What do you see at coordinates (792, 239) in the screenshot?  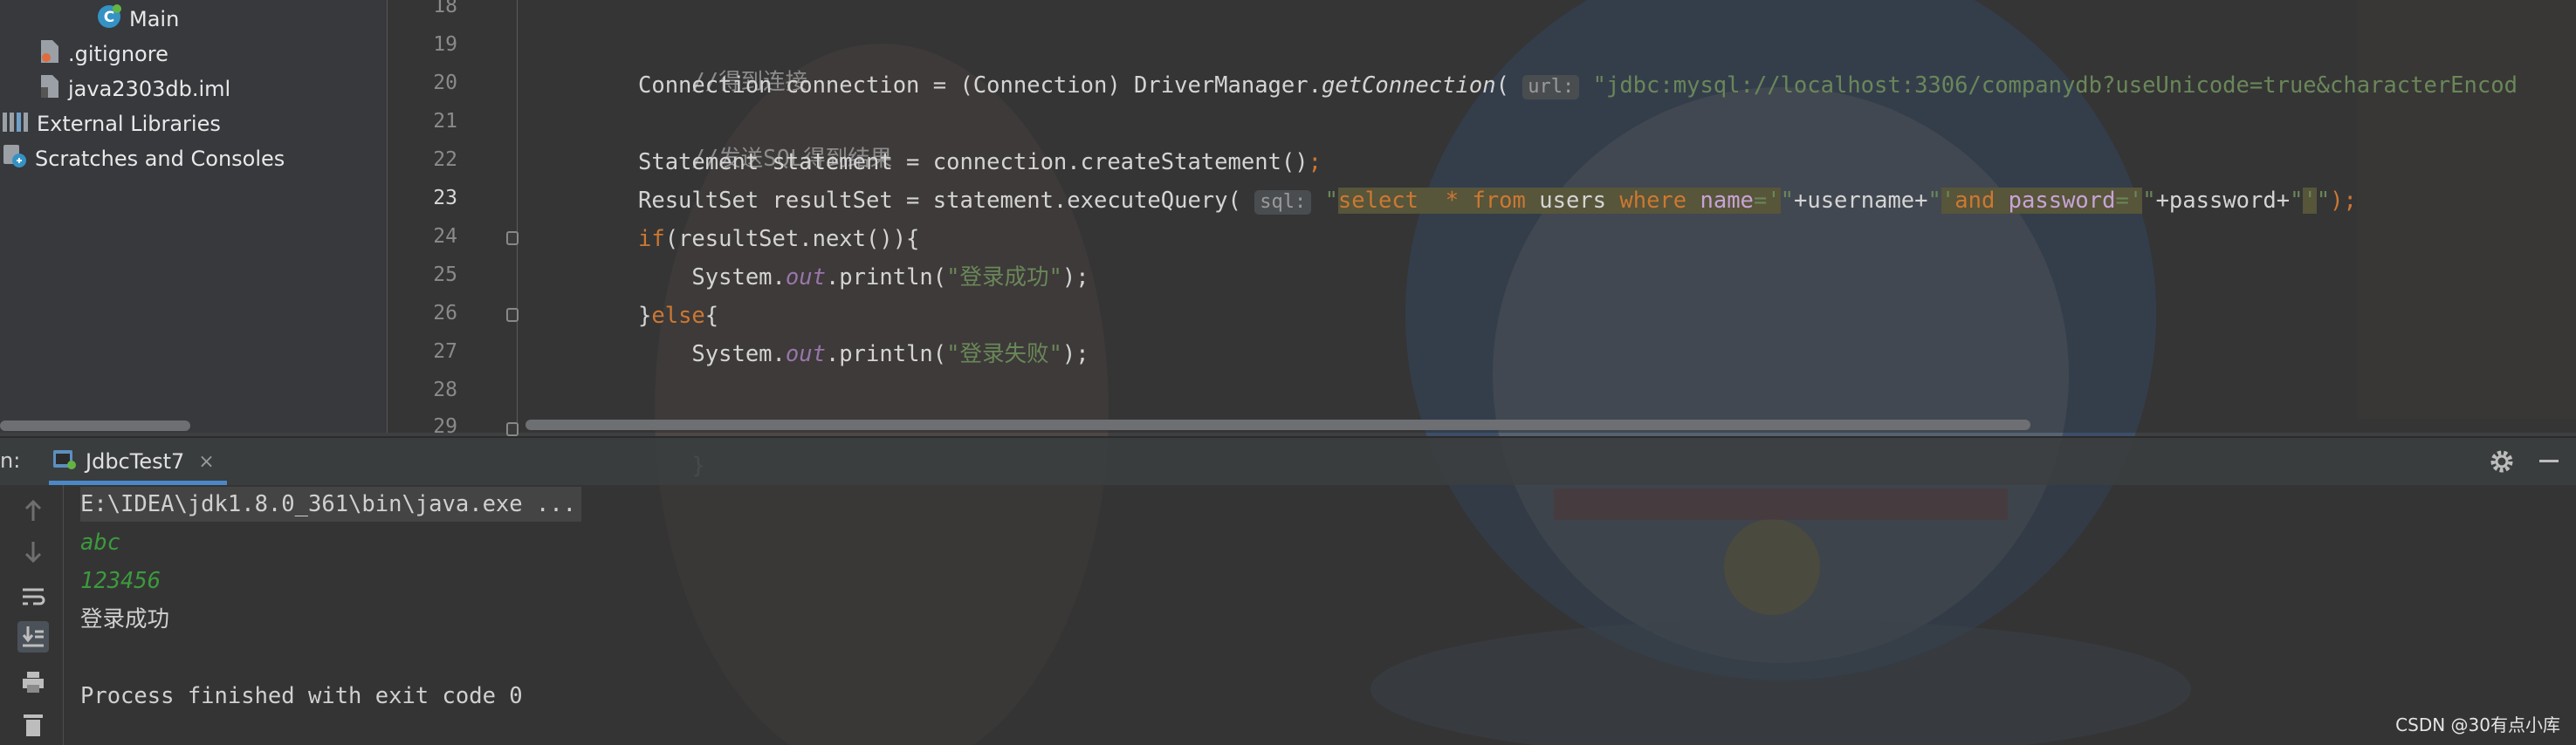 I see `code-token: (resultSet.next()){` at bounding box center [792, 239].